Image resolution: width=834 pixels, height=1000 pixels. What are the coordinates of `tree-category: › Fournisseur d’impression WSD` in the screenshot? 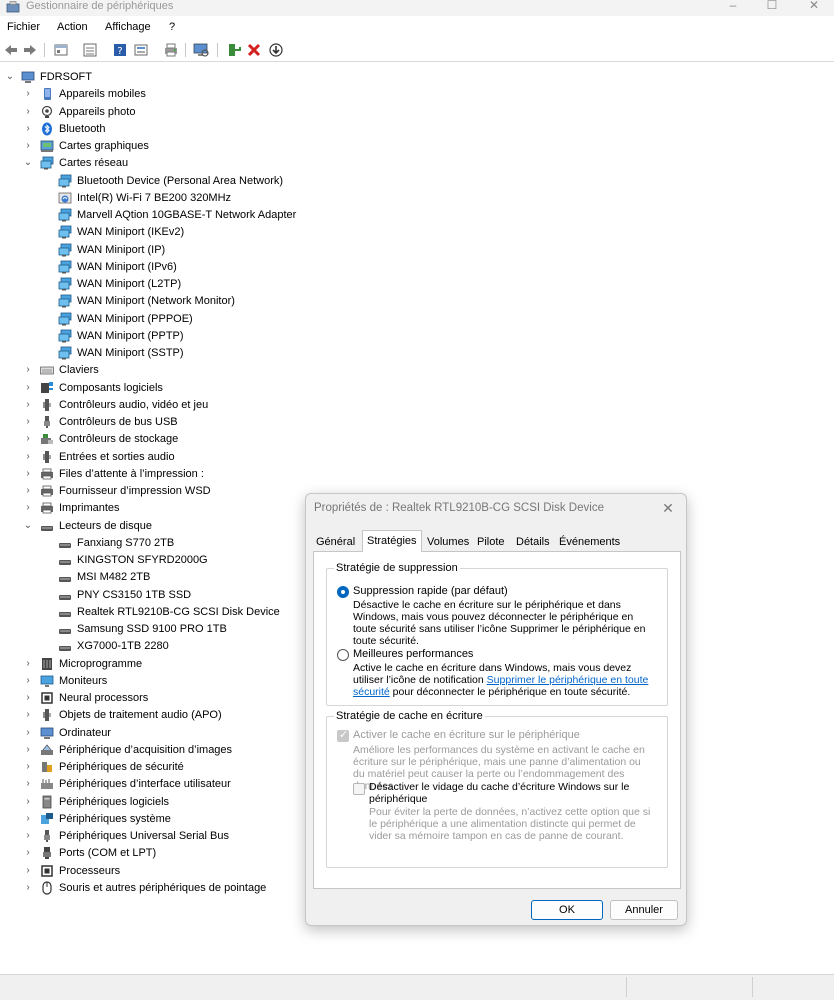 It's located at (160, 491).